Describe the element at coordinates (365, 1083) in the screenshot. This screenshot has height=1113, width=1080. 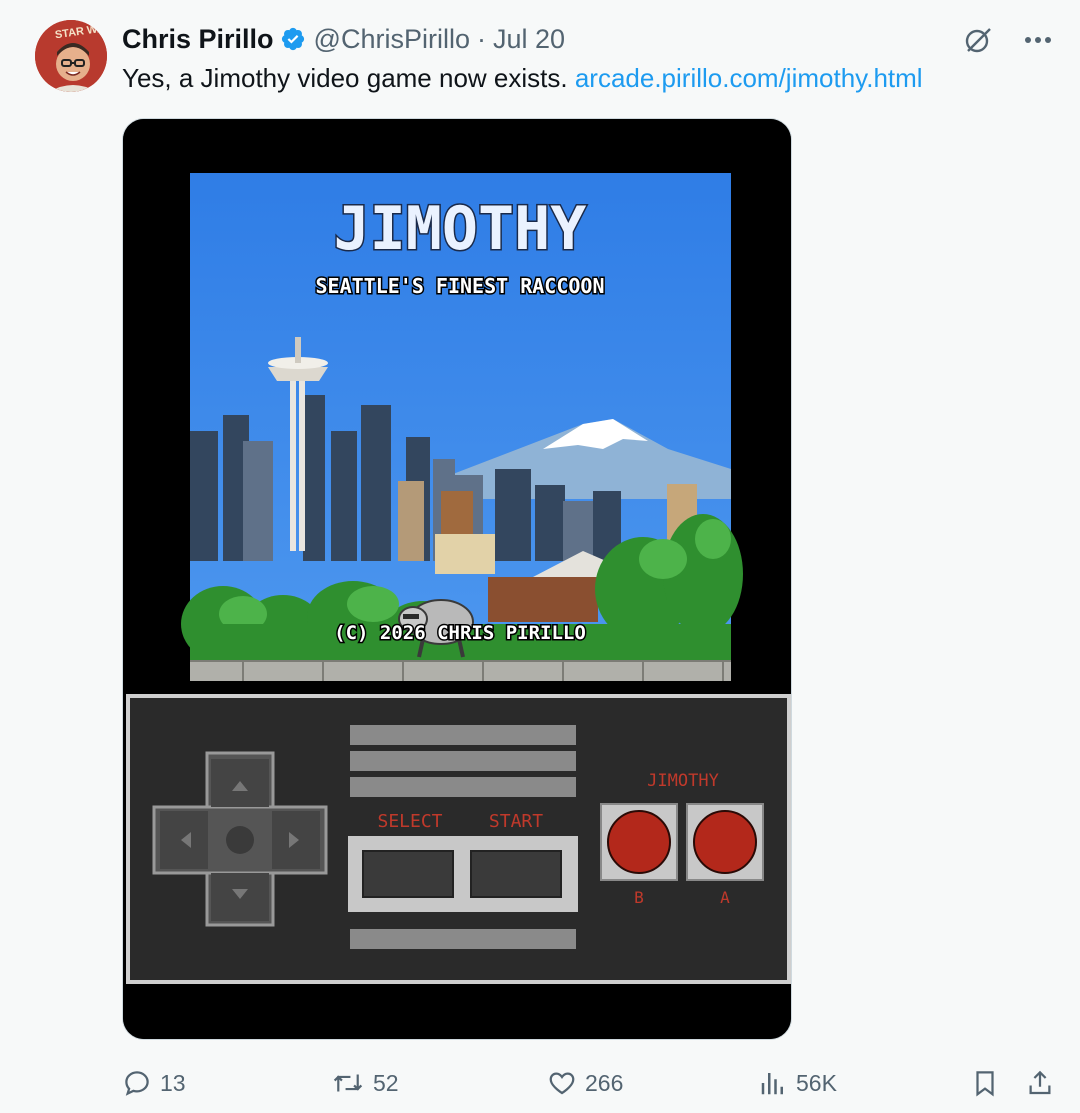
I see `retweet-button: 52` at that location.